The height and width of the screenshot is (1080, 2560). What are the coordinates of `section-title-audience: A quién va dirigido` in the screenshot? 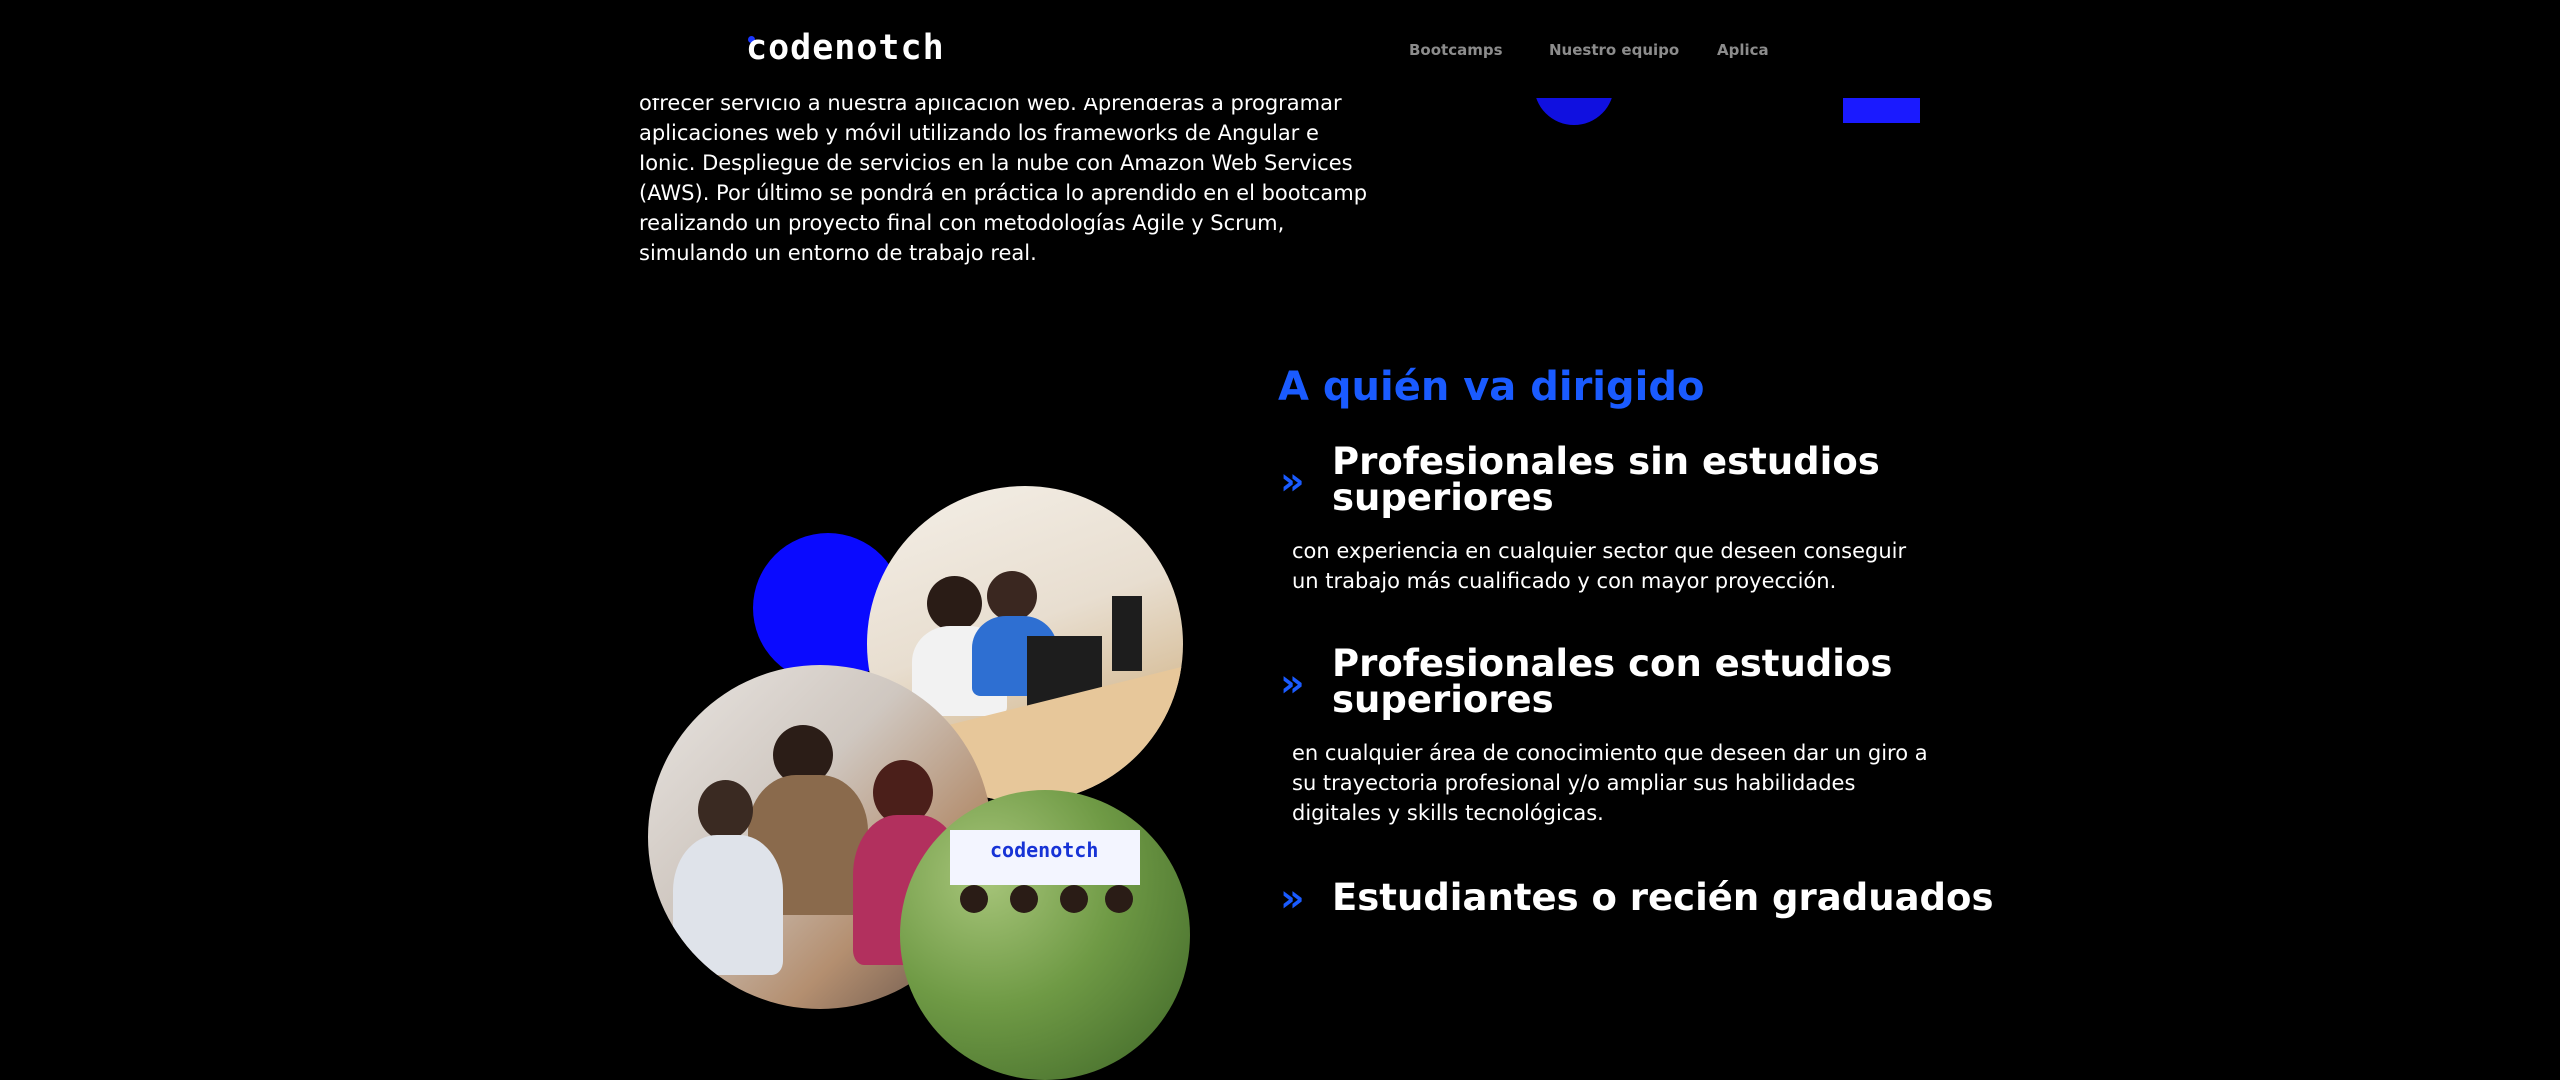 It's located at (1491, 387).